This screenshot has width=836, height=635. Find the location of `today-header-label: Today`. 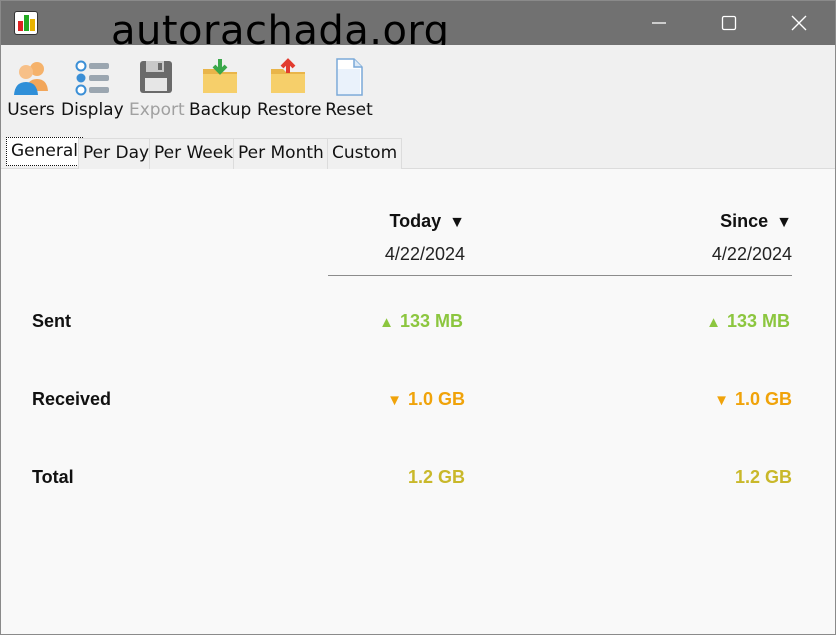

today-header-label: Today is located at coordinates (415, 221).